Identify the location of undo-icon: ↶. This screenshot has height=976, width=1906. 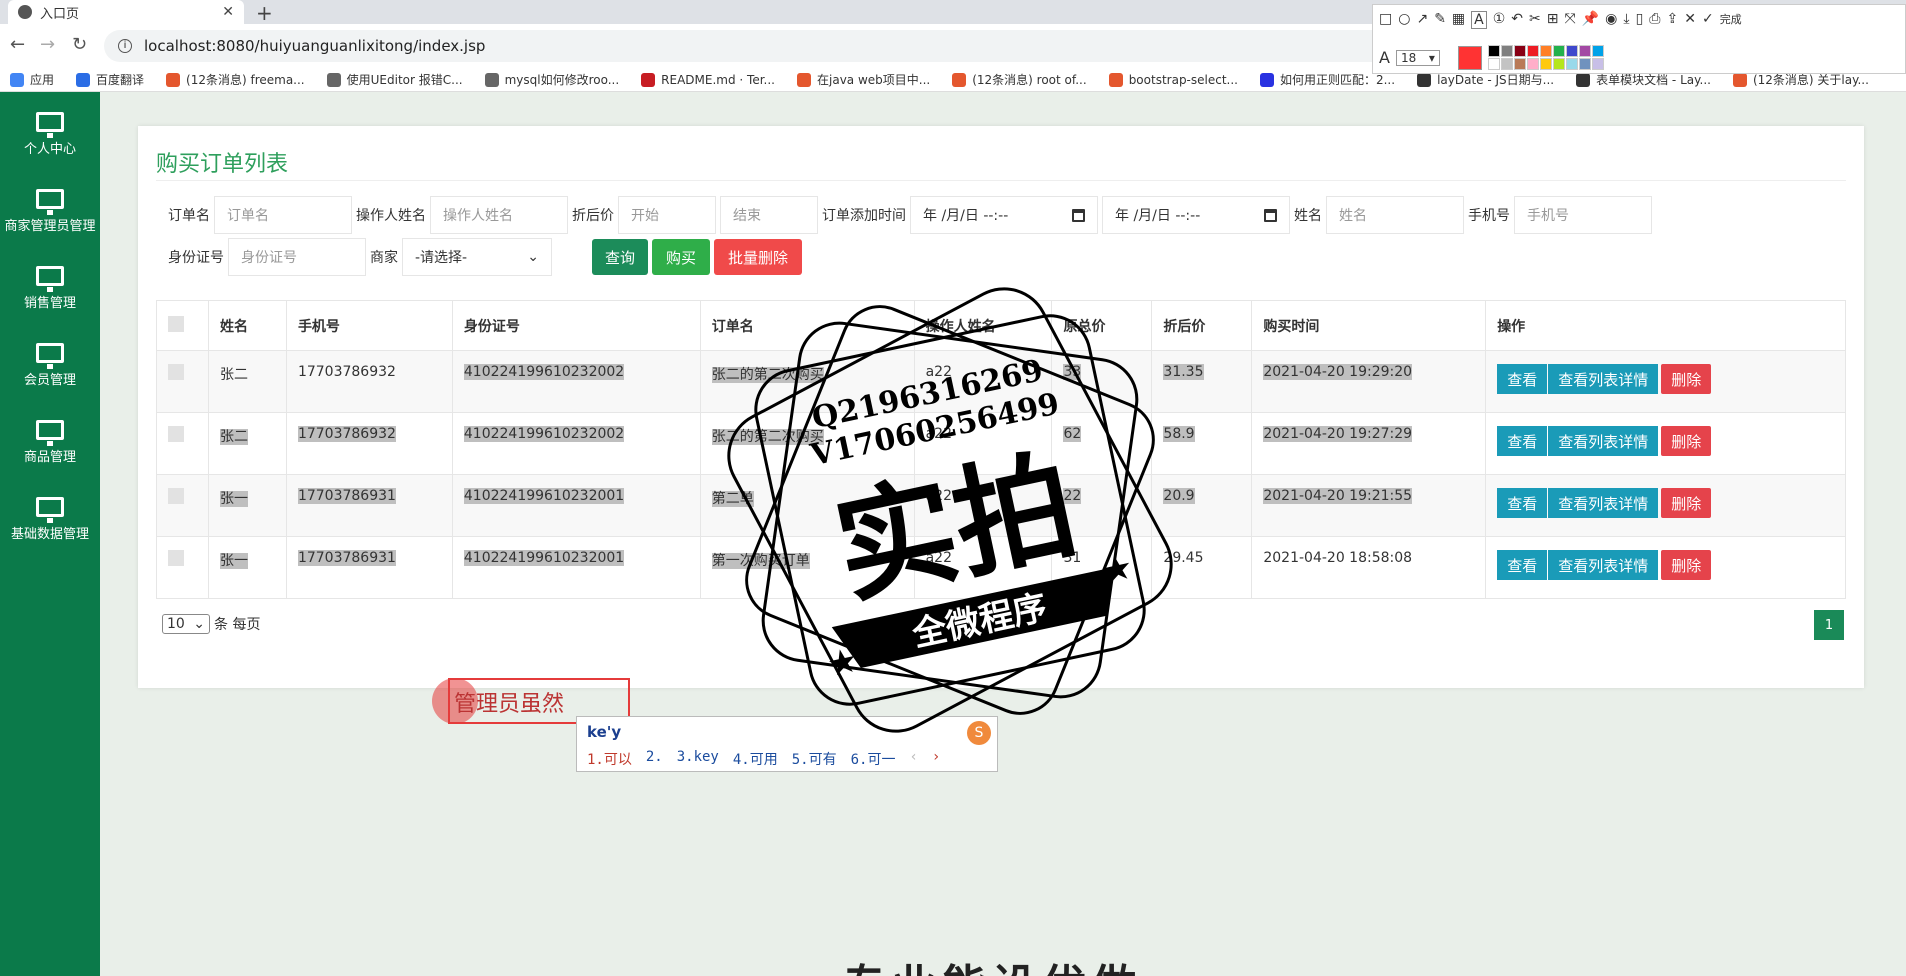
(1517, 20).